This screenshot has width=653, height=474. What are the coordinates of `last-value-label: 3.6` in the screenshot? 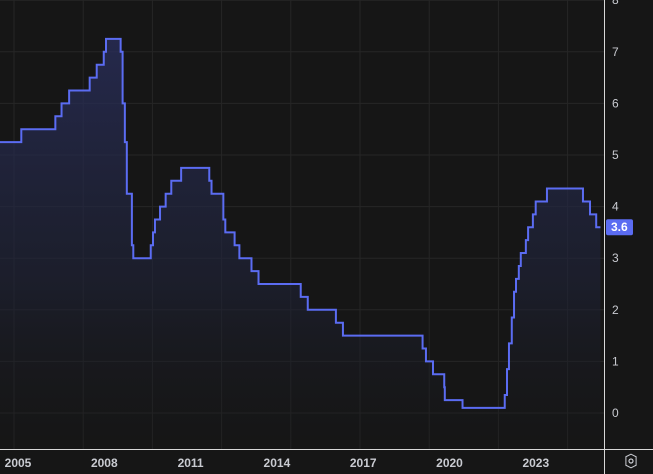 It's located at (619, 227).